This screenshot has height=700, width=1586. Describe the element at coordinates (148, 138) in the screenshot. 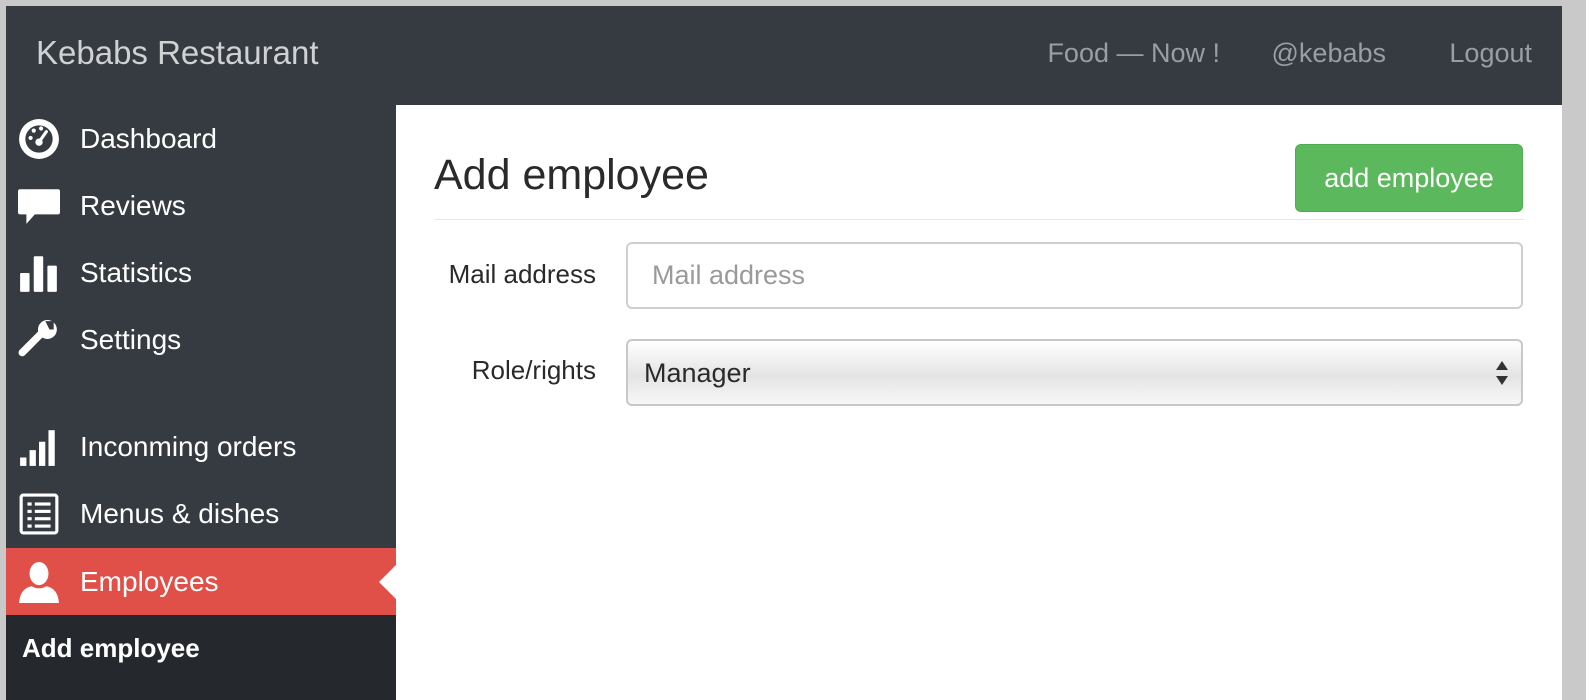

I see `sidebar-item-label: Dashboard` at that location.